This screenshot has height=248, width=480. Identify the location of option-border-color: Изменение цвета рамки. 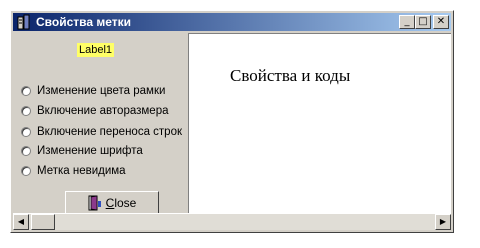
(93, 91).